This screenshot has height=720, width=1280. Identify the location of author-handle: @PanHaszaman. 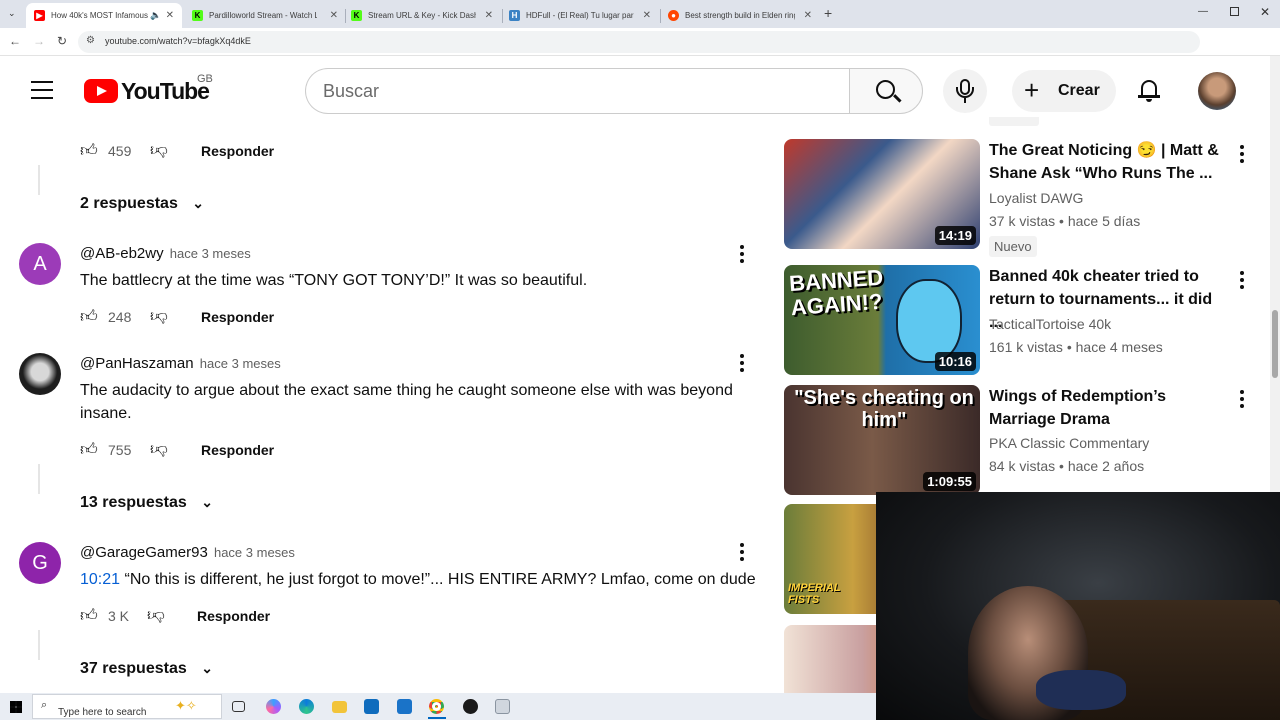
(137, 363).